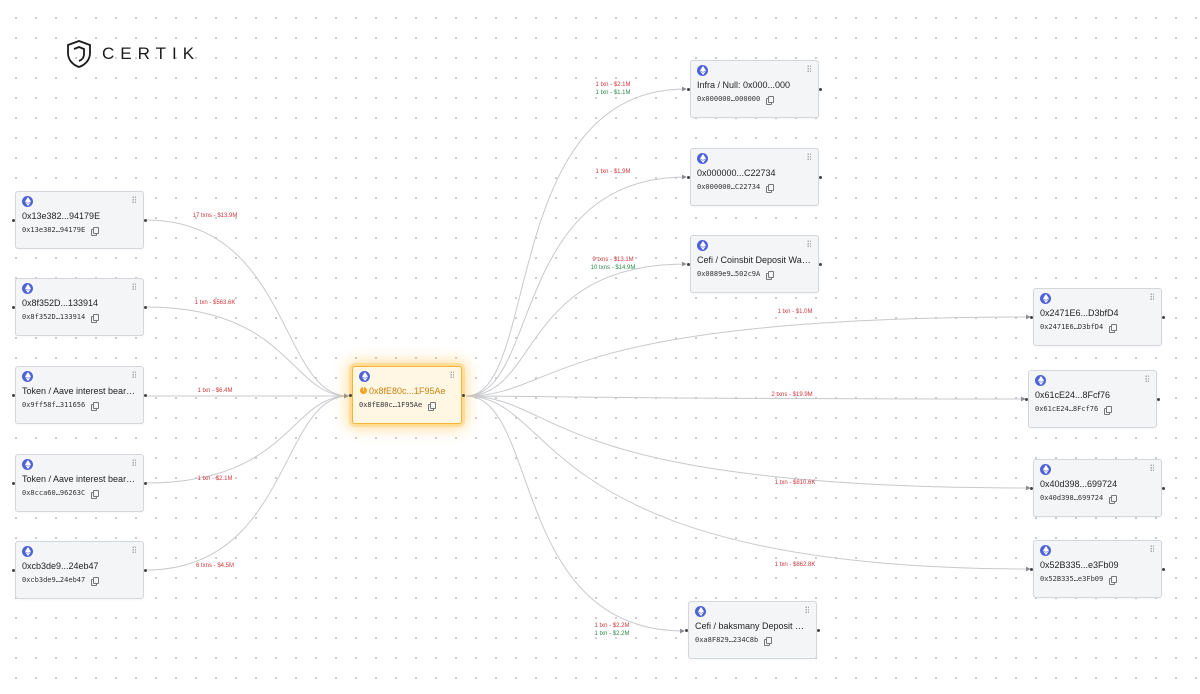 This screenshot has width=1200, height=694. I want to click on node-source-5: 0xcb3de9...24eb47 0xcb3de9…24eb47, so click(79, 570).